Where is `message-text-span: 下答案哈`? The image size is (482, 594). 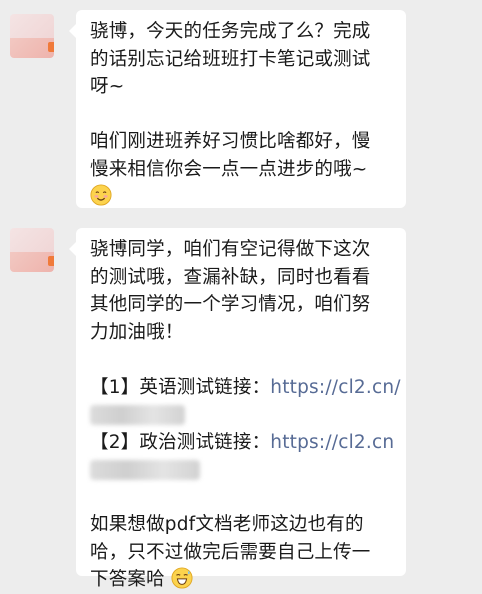
message-text-span: 下答案哈 is located at coordinates (127, 579).